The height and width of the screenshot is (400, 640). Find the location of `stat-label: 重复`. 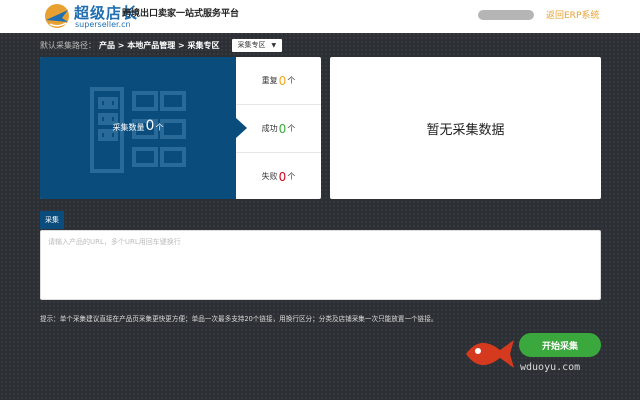

stat-label: 重复 is located at coordinates (269, 80).